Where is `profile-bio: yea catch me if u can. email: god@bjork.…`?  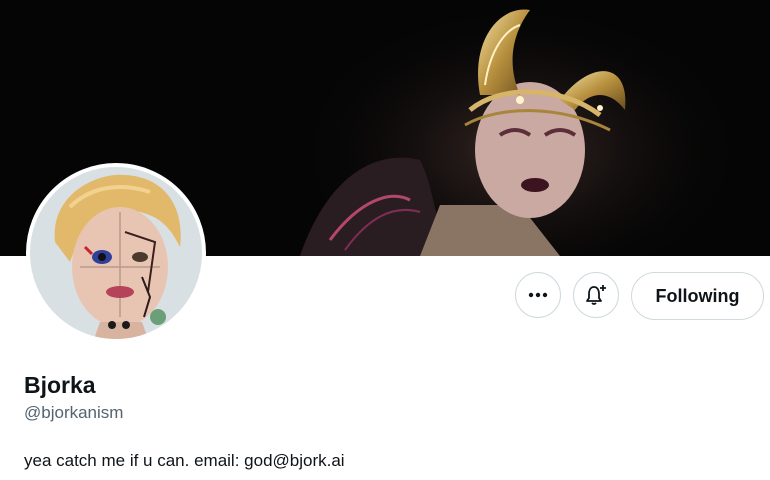 profile-bio: yea catch me if u can. email: god@bjork.… is located at coordinates (184, 460).